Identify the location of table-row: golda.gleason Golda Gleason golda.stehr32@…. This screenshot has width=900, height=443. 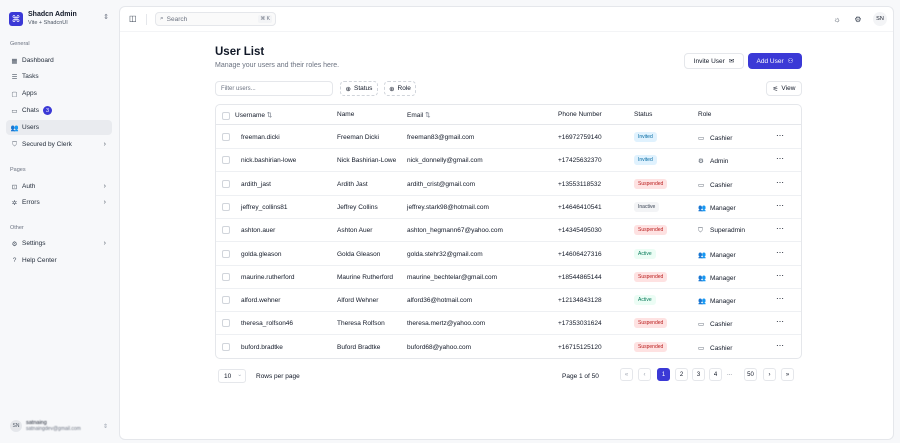
(508, 254).